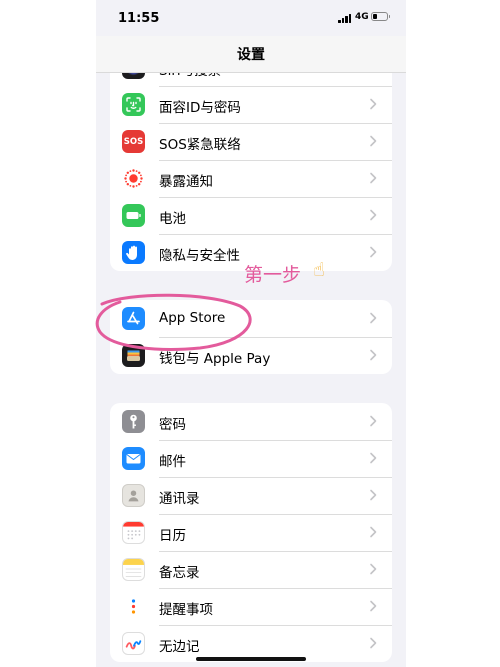 The image size is (500, 667). I want to click on settings-item-label: 通讯录, so click(179, 499).